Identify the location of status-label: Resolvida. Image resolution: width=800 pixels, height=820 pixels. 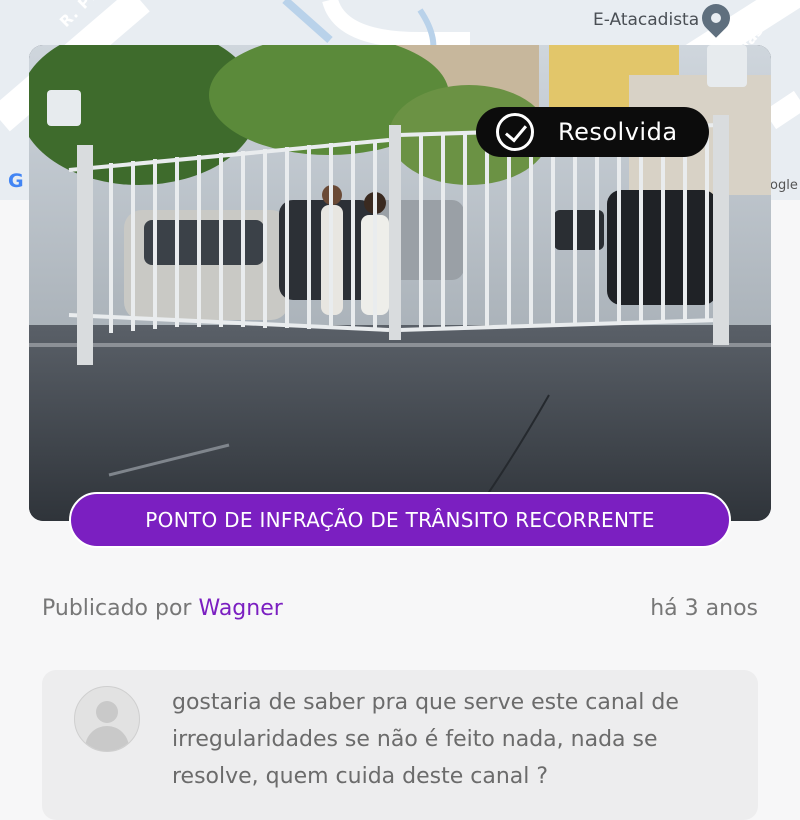
(618, 132).